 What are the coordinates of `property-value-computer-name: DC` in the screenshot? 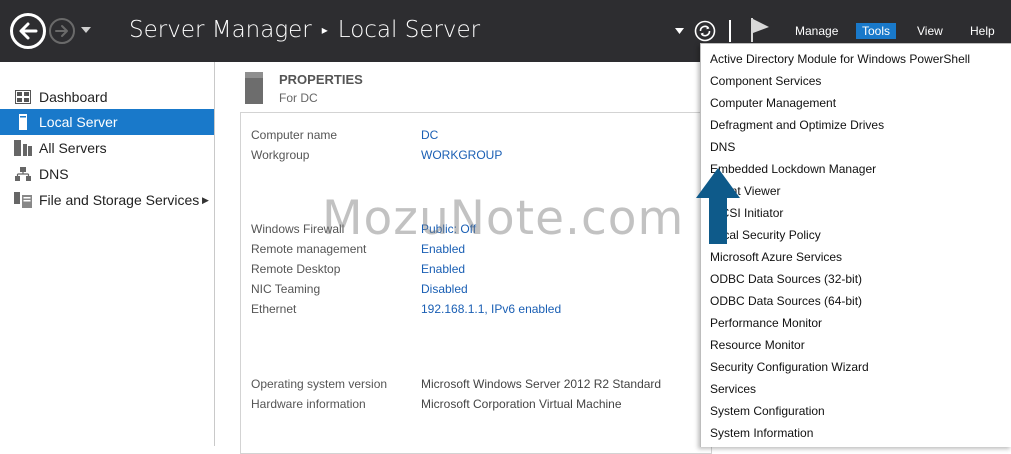 It's located at (429, 135).